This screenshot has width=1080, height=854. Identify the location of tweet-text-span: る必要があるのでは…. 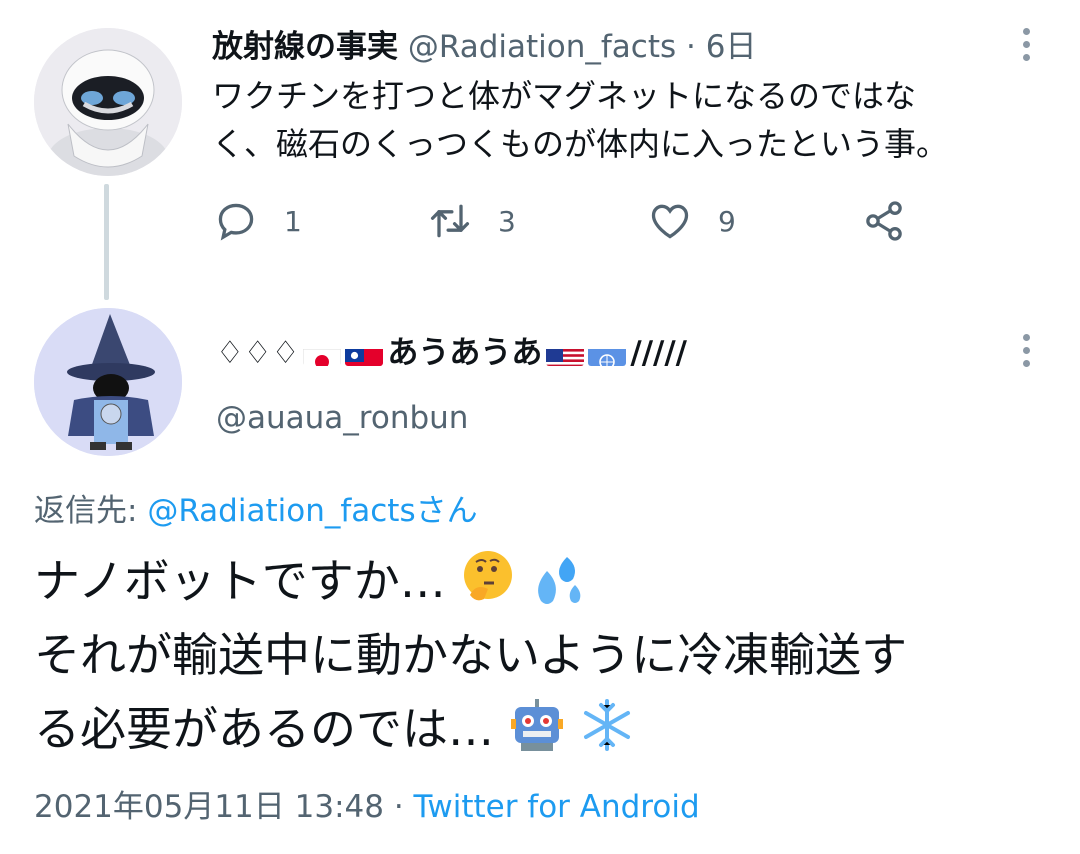
(264, 729).